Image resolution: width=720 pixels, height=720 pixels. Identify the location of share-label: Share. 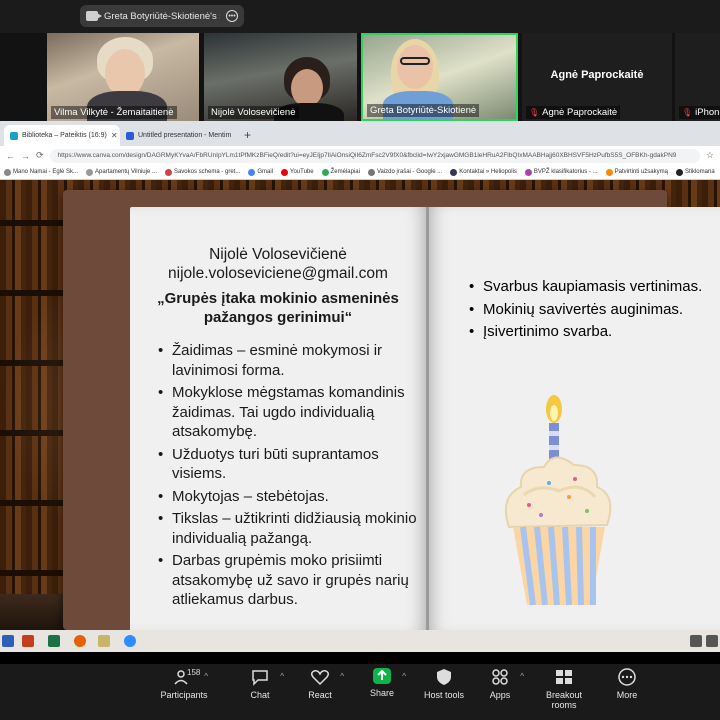
(382, 693).